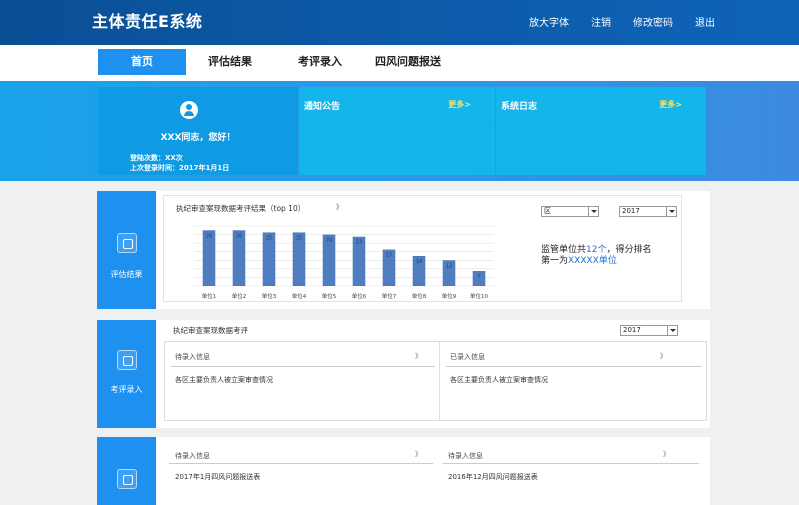 Image resolution: width=799 pixels, height=505 pixels. I want to click on input-year-select-value: 2017, so click(632, 330).